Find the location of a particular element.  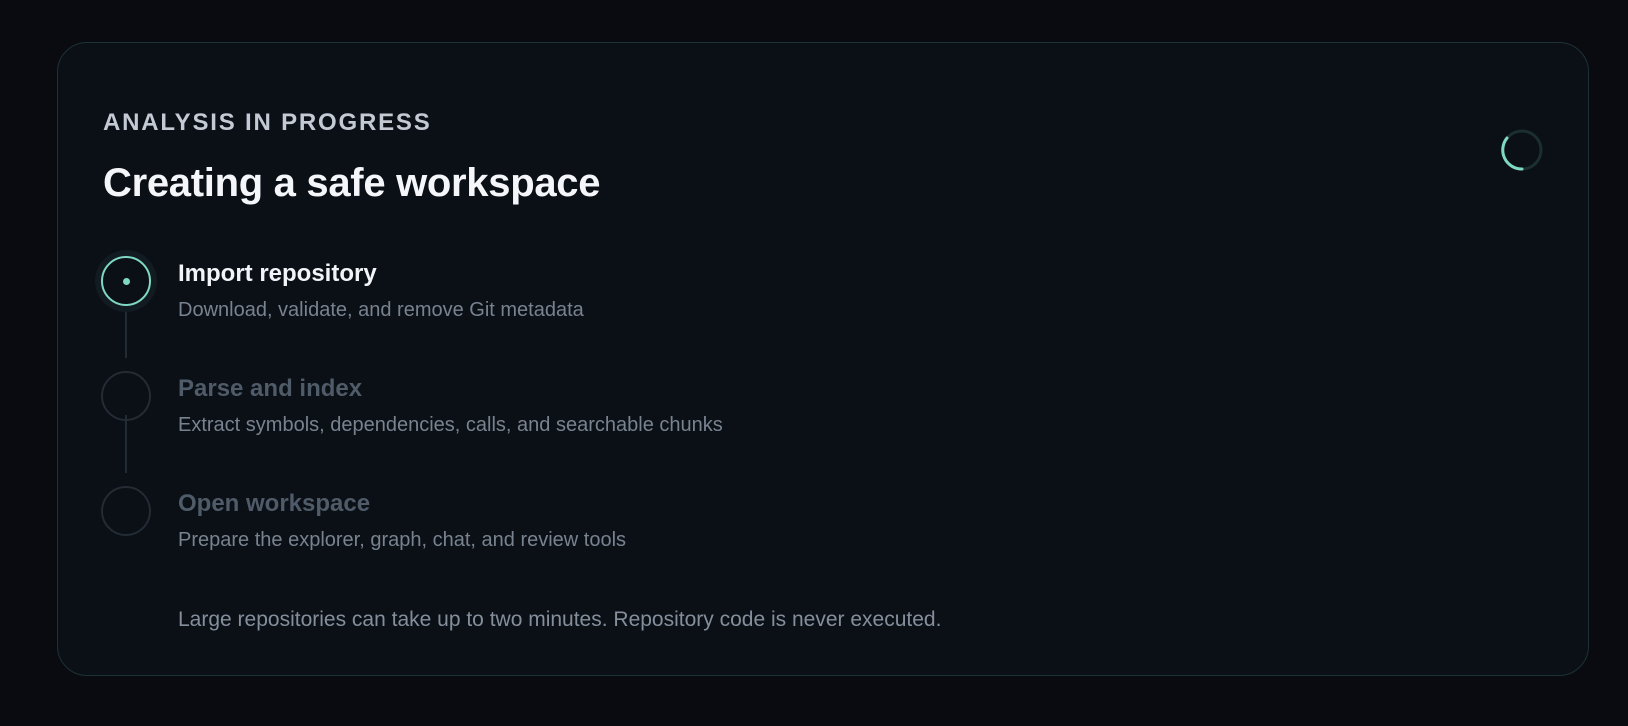

step-title: Parse and index is located at coordinates (270, 388).